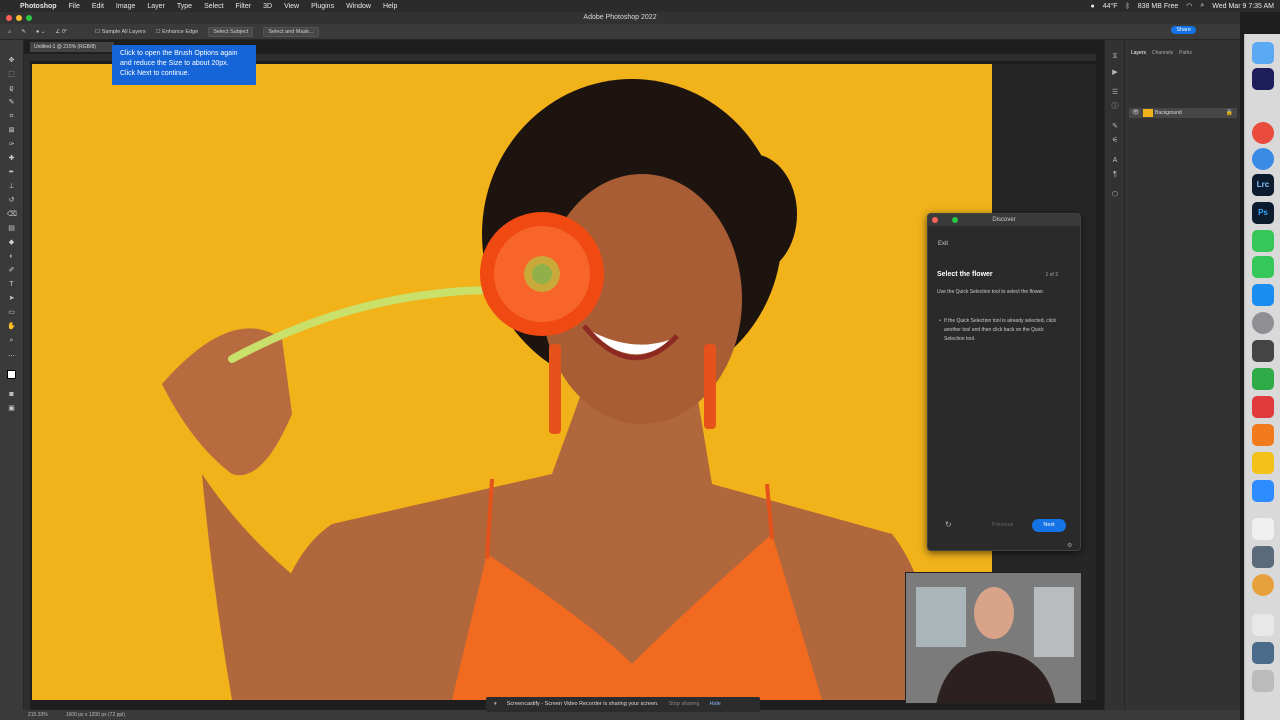  What do you see at coordinates (1263, 351) in the screenshot?
I see `preview-dock-icon` at bounding box center [1263, 351].